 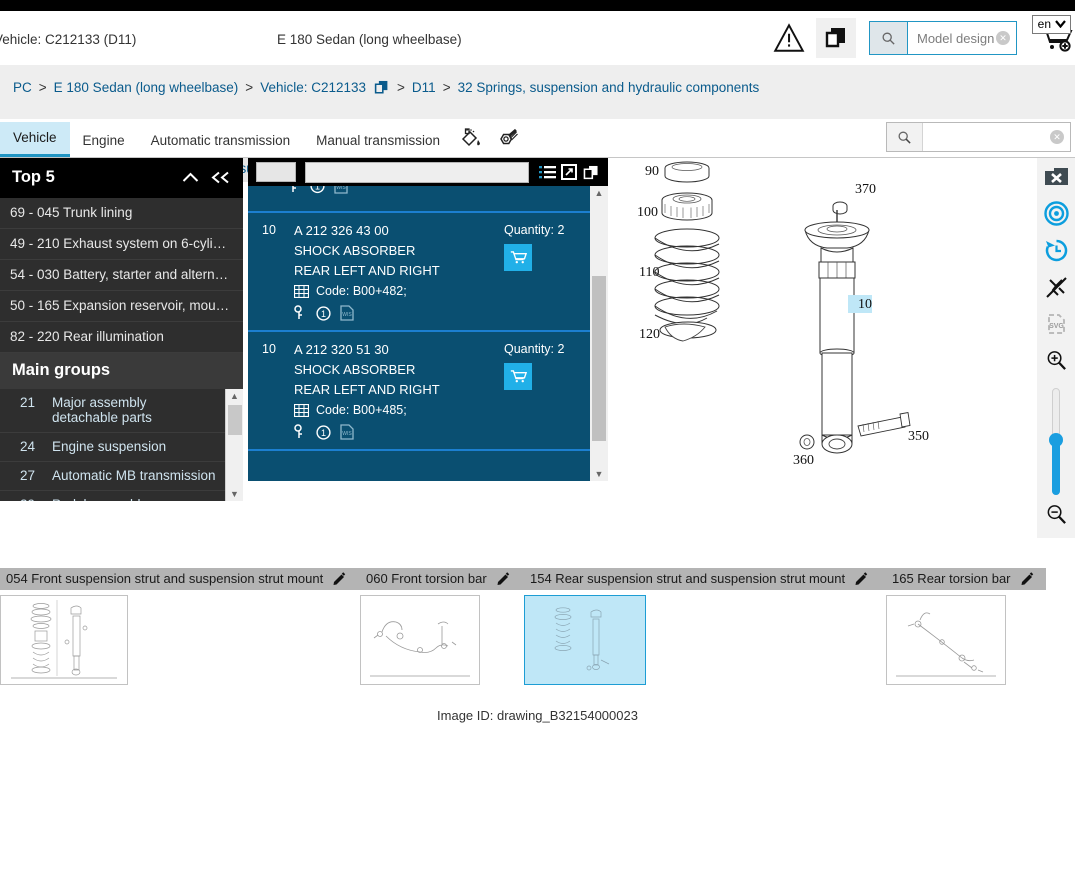 What do you see at coordinates (1056, 287) in the screenshot?
I see `unpin-icon` at bounding box center [1056, 287].